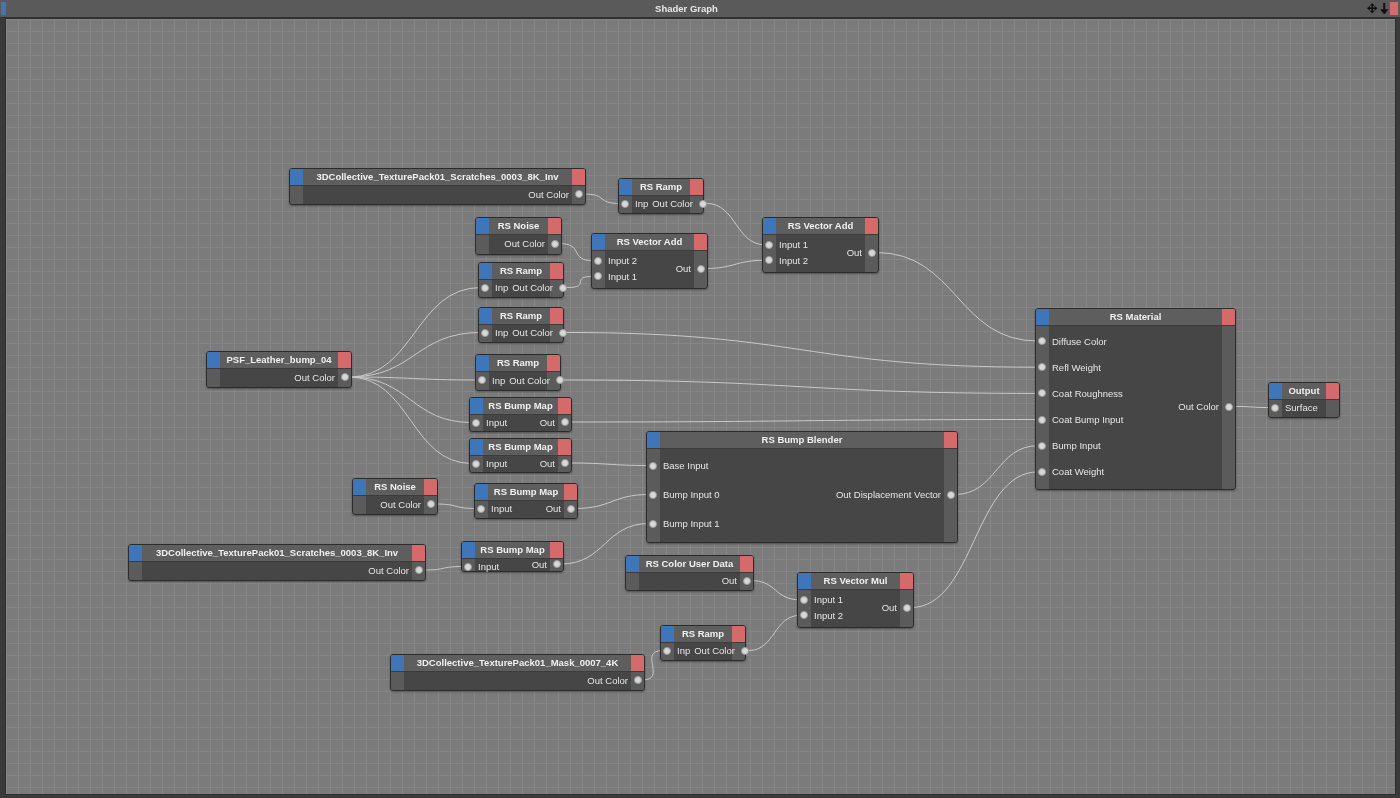 This screenshot has height=798, width=1400. I want to click on node-card: RS Vector Add Input 1 Input 2 Out, so click(820, 245).